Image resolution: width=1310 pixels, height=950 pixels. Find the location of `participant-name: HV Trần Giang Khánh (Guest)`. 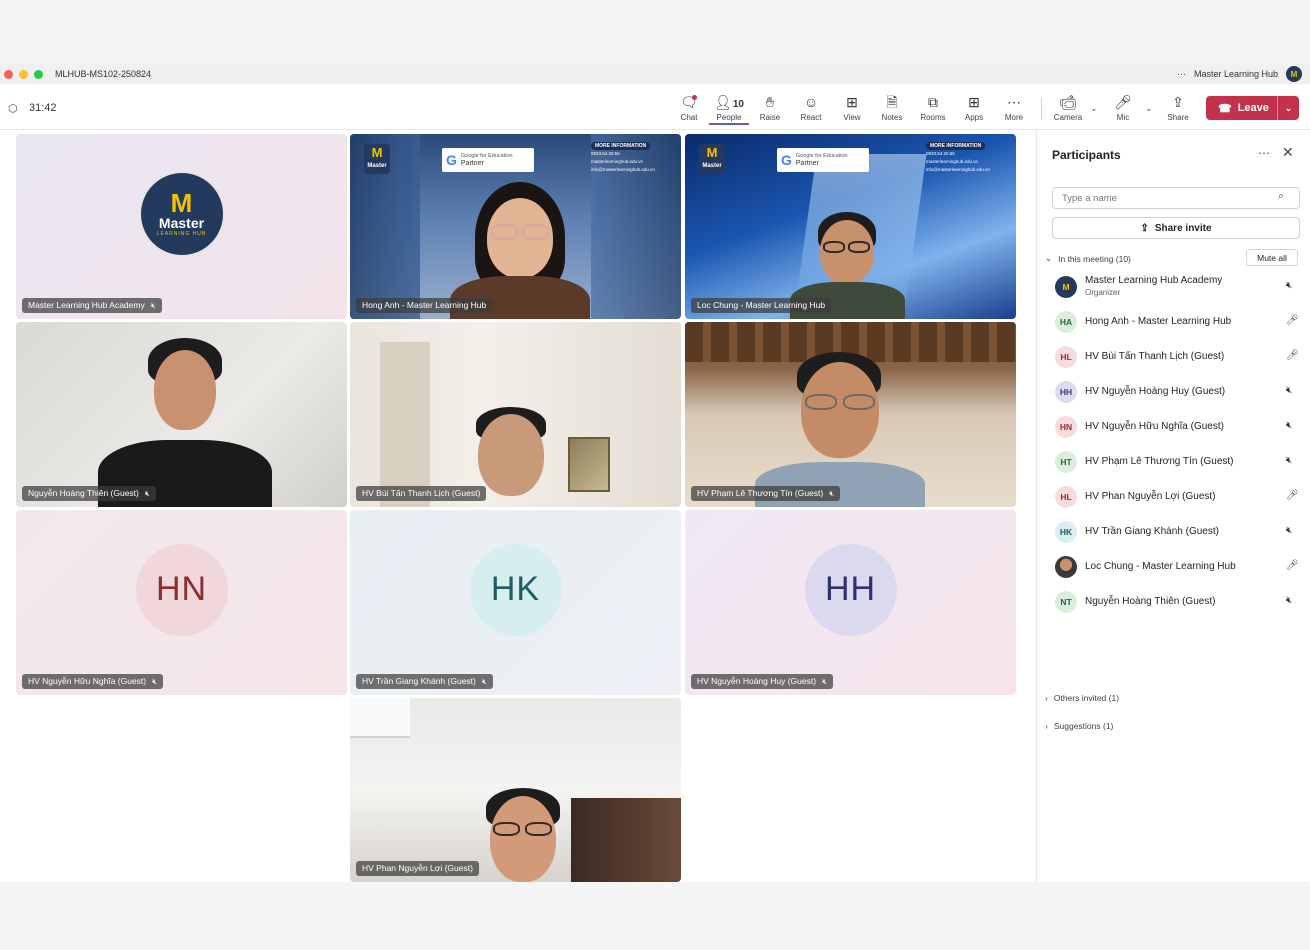

participant-name: HV Trần Giang Khánh (Guest) is located at coordinates (1152, 531).